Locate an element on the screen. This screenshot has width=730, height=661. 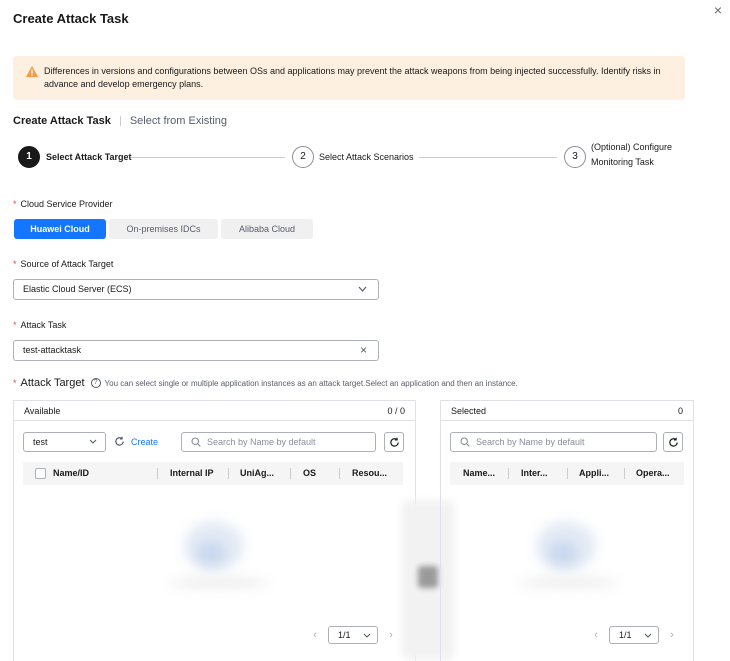
attack-task-input: test-attacktask × is located at coordinates (196, 350).